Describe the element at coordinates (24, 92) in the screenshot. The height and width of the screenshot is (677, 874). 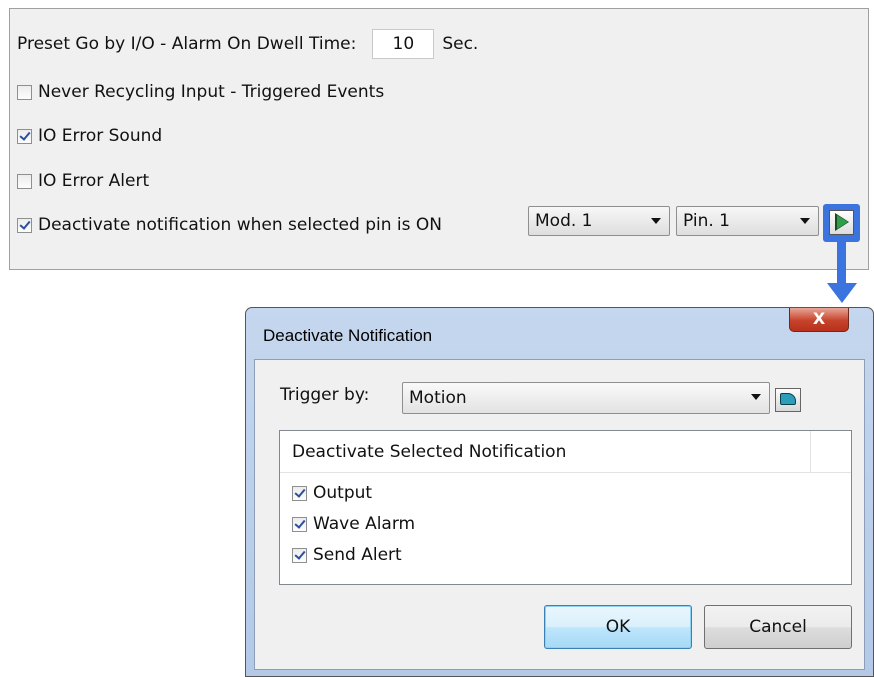
I see `never-recycling-checkbox` at that location.